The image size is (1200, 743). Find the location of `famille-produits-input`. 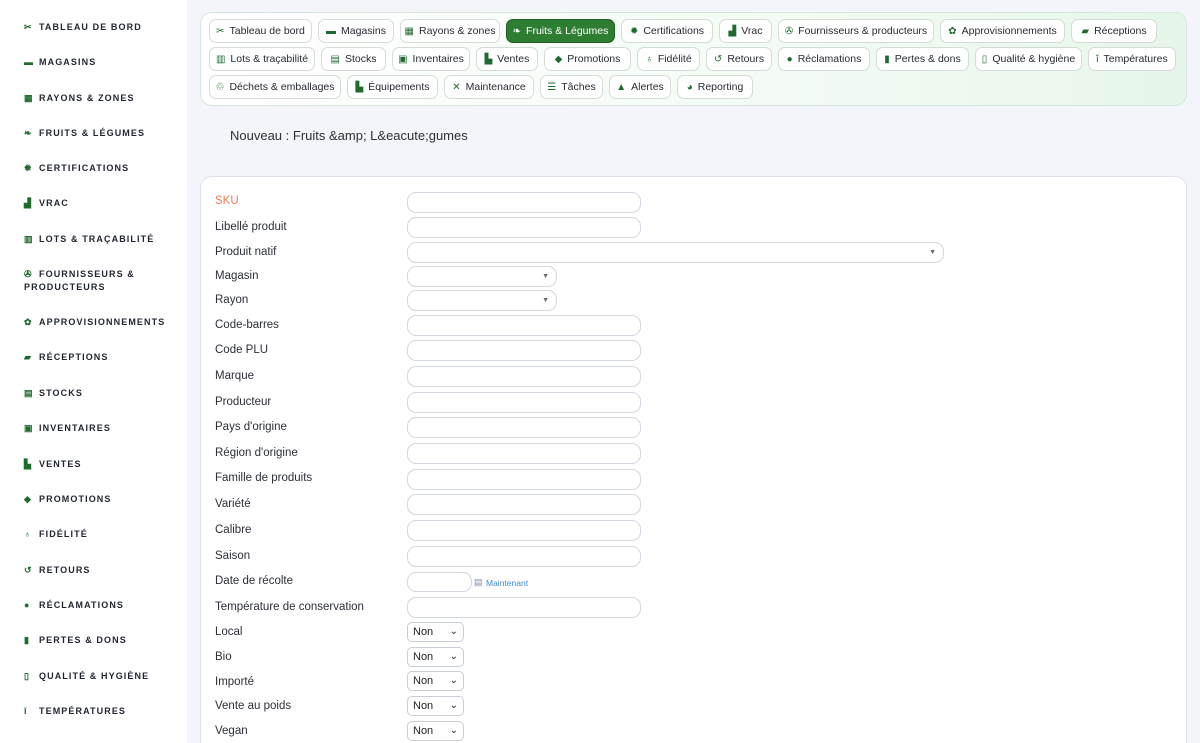

famille-produits-input is located at coordinates (524, 479).